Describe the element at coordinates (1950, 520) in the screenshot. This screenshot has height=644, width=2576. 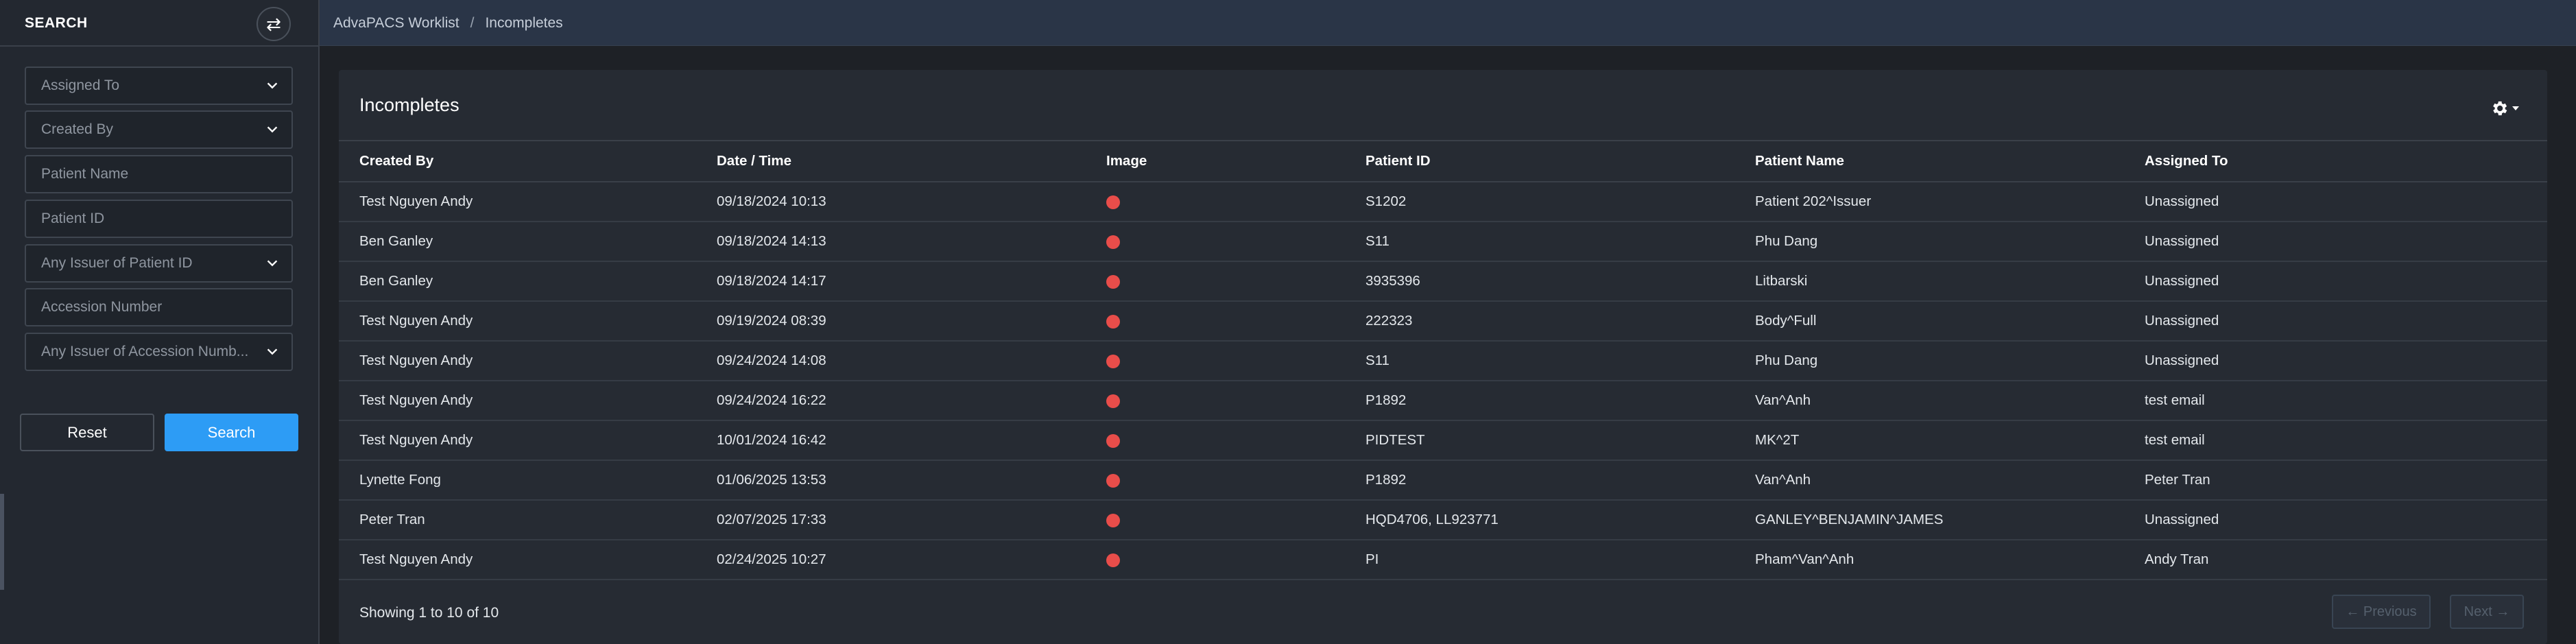
I see `patient-name-cell: GANLEY^BENJAMIN^JAMES` at that location.